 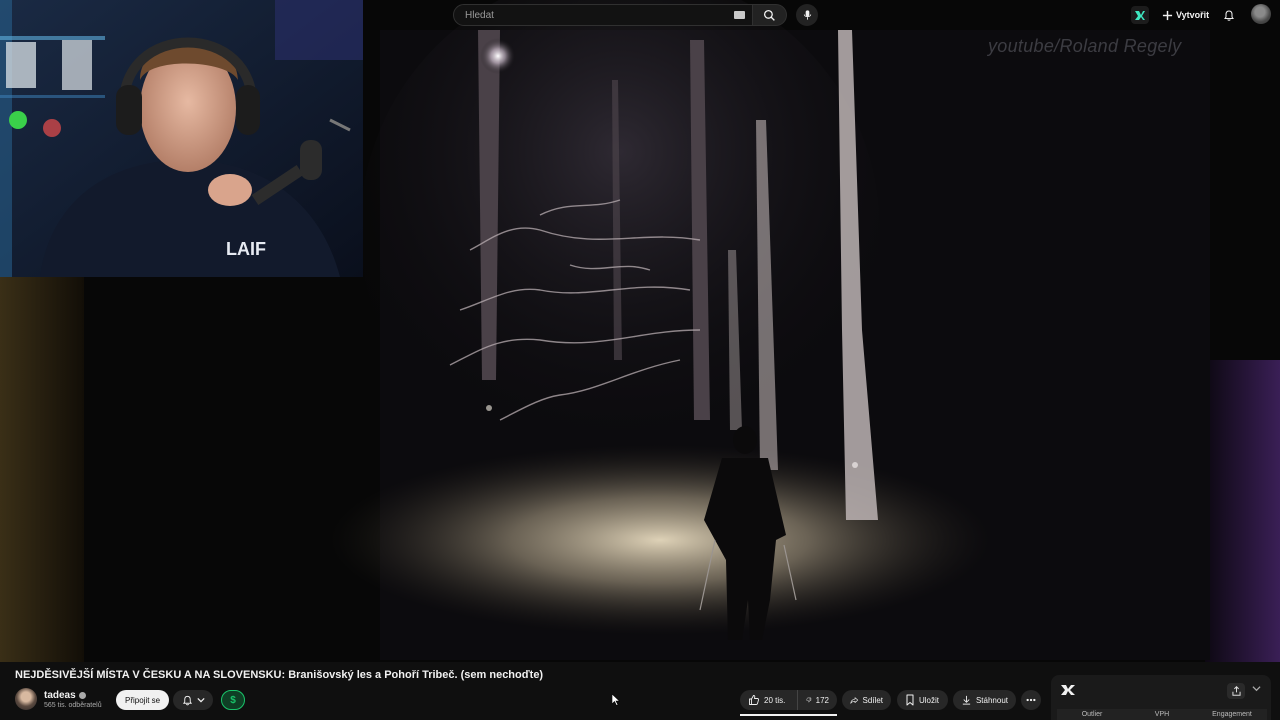 What do you see at coordinates (910, 700) in the screenshot?
I see `bookmark-icon` at bounding box center [910, 700].